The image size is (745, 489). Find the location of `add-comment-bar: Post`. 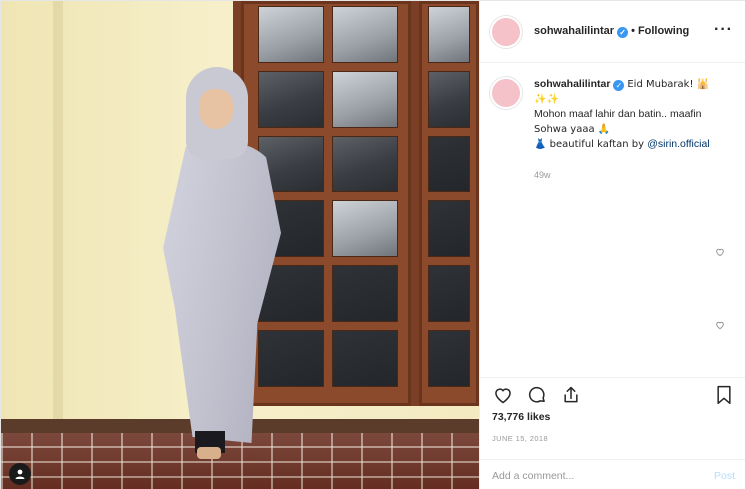

add-comment-bar: Post is located at coordinates (612, 474).